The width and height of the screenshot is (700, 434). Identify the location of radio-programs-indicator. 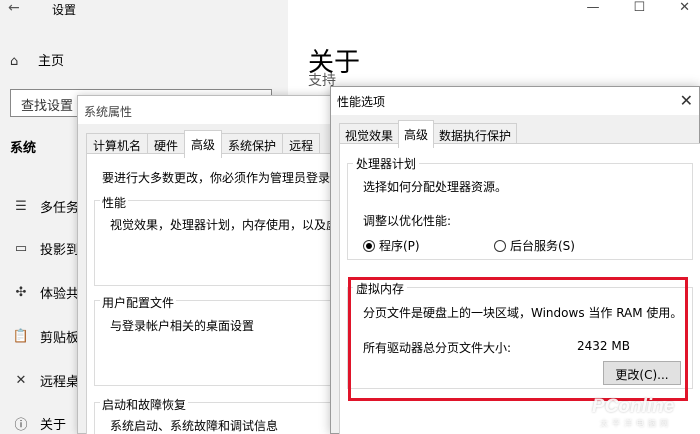
(369, 245).